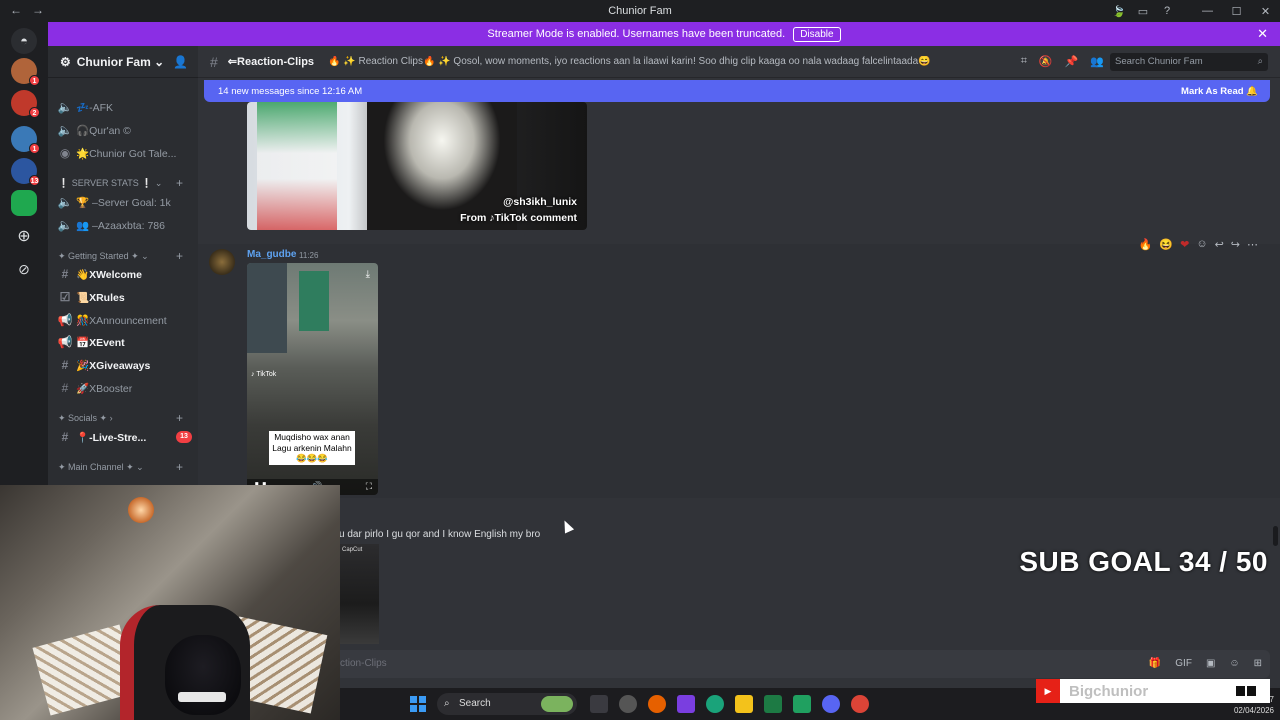 Image resolution: width=1280 pixels, height=720 pixels. Describe the element at coordinates (120, 256) in the screenshot. I see `category-getting-started: ✦ Getting Started ✦ ⌄ +` at that location.